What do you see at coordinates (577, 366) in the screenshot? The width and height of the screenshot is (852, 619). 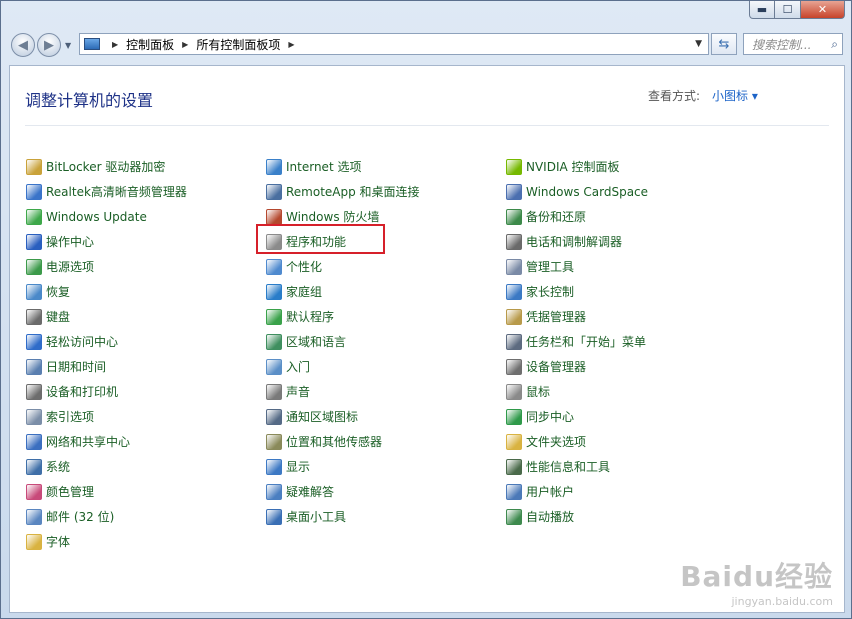 I see `control-panel-item: 设备管理器` at bounding box center [577, 366].